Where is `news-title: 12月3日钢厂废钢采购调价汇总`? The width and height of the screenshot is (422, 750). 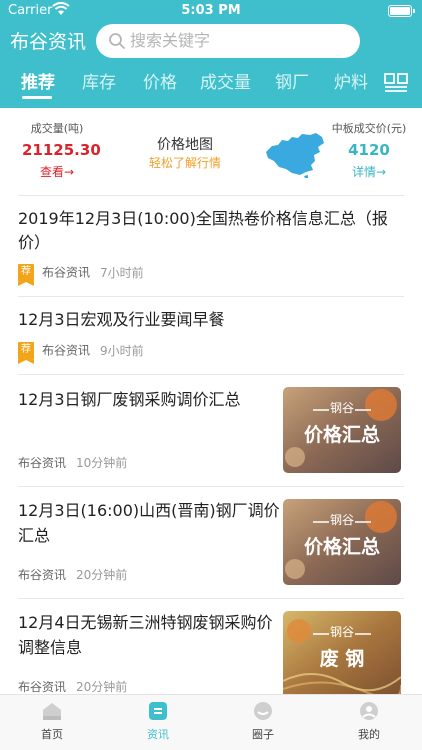
news-title: 12月3日钢厂废钢采购调价汇总 is located at coordinates (129, 400).